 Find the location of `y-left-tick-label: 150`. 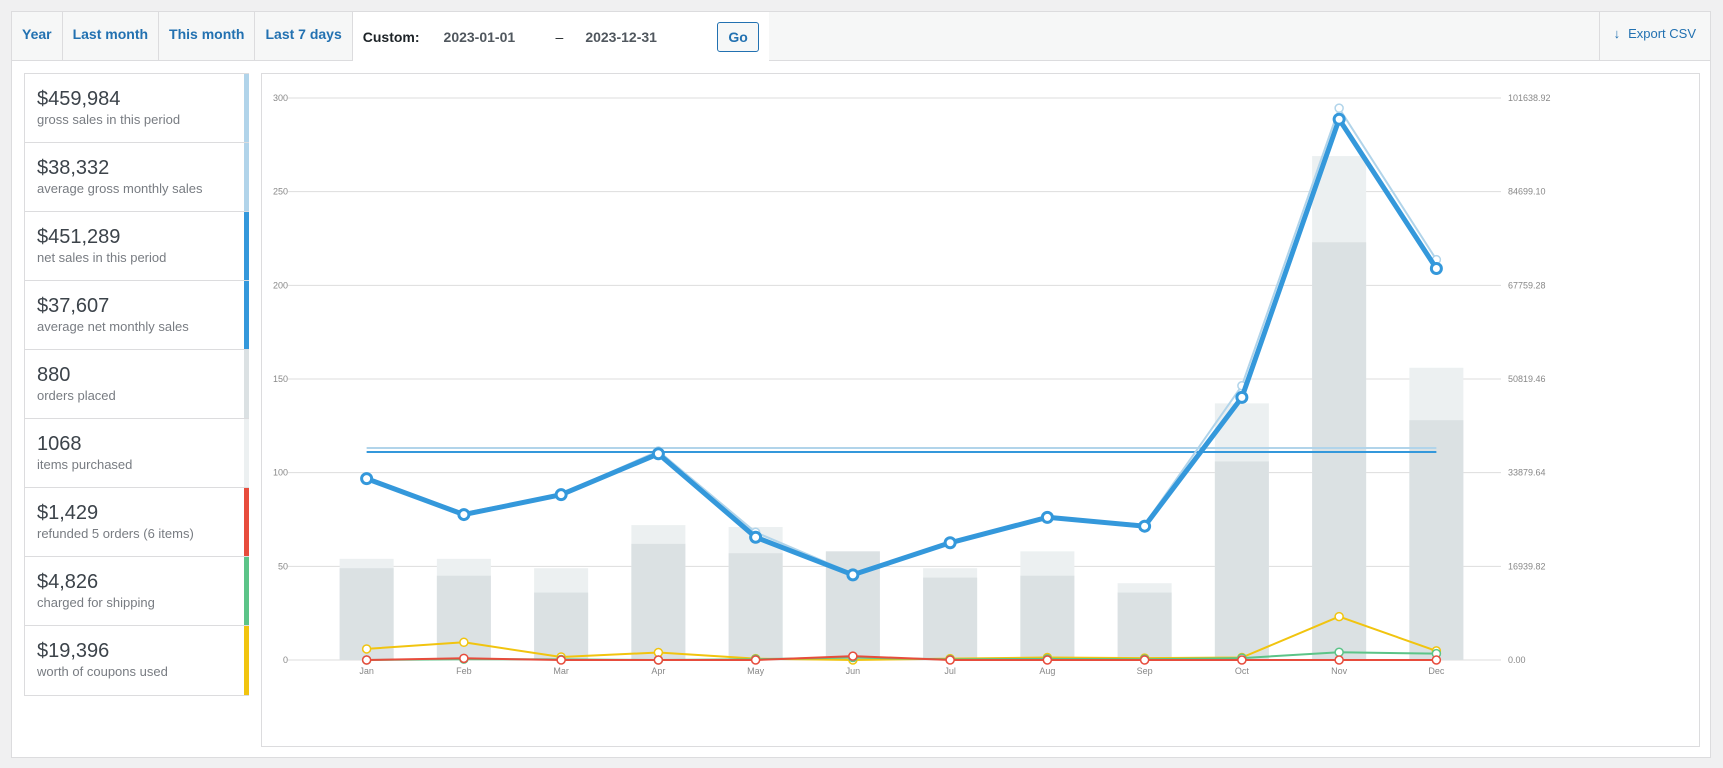

y-left-tick-label: 150 is located at coordinates (280, 379).